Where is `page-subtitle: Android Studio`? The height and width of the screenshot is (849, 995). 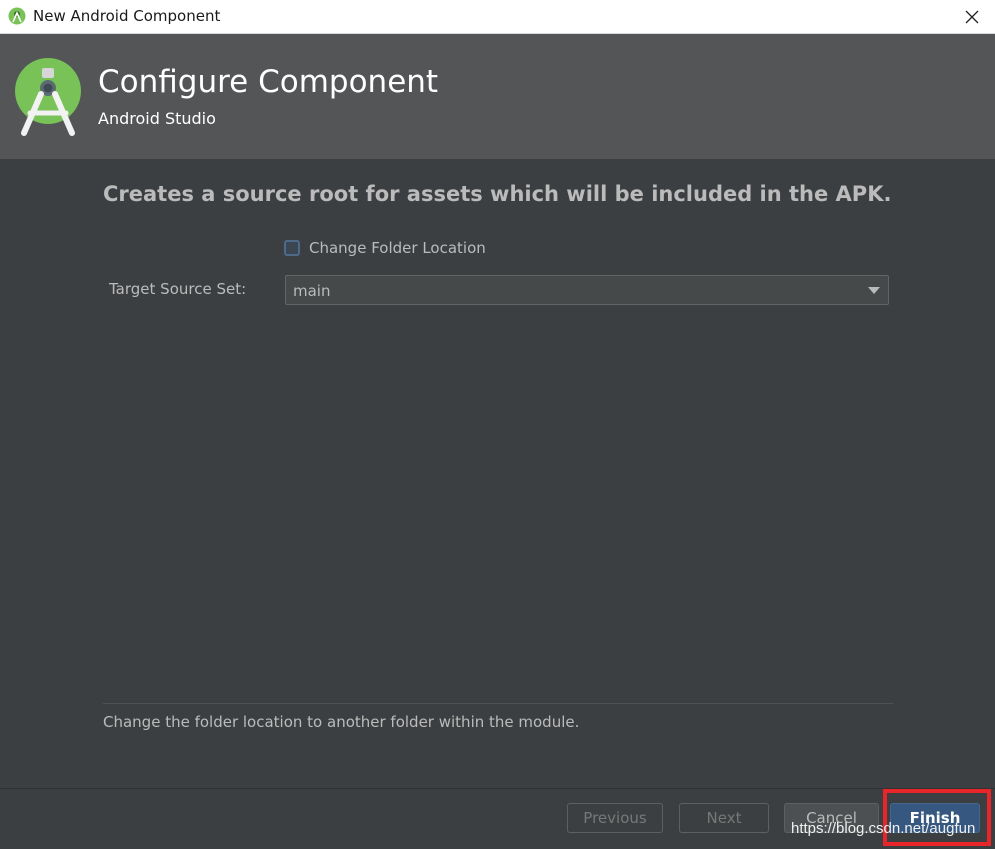 page-subtitle: Android Studio is located at coordinates (157, 118).